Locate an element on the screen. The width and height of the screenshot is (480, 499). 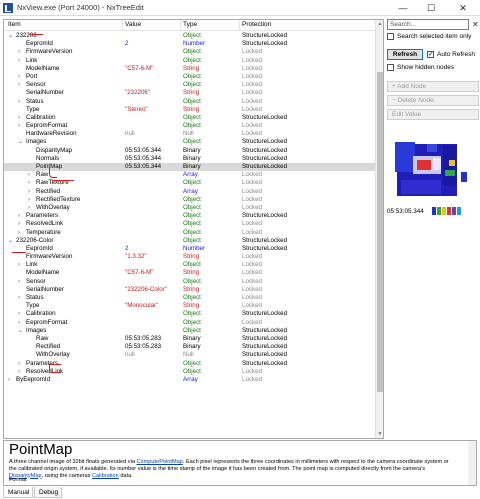
scroll-thumb is located at coordinates (380, 232).